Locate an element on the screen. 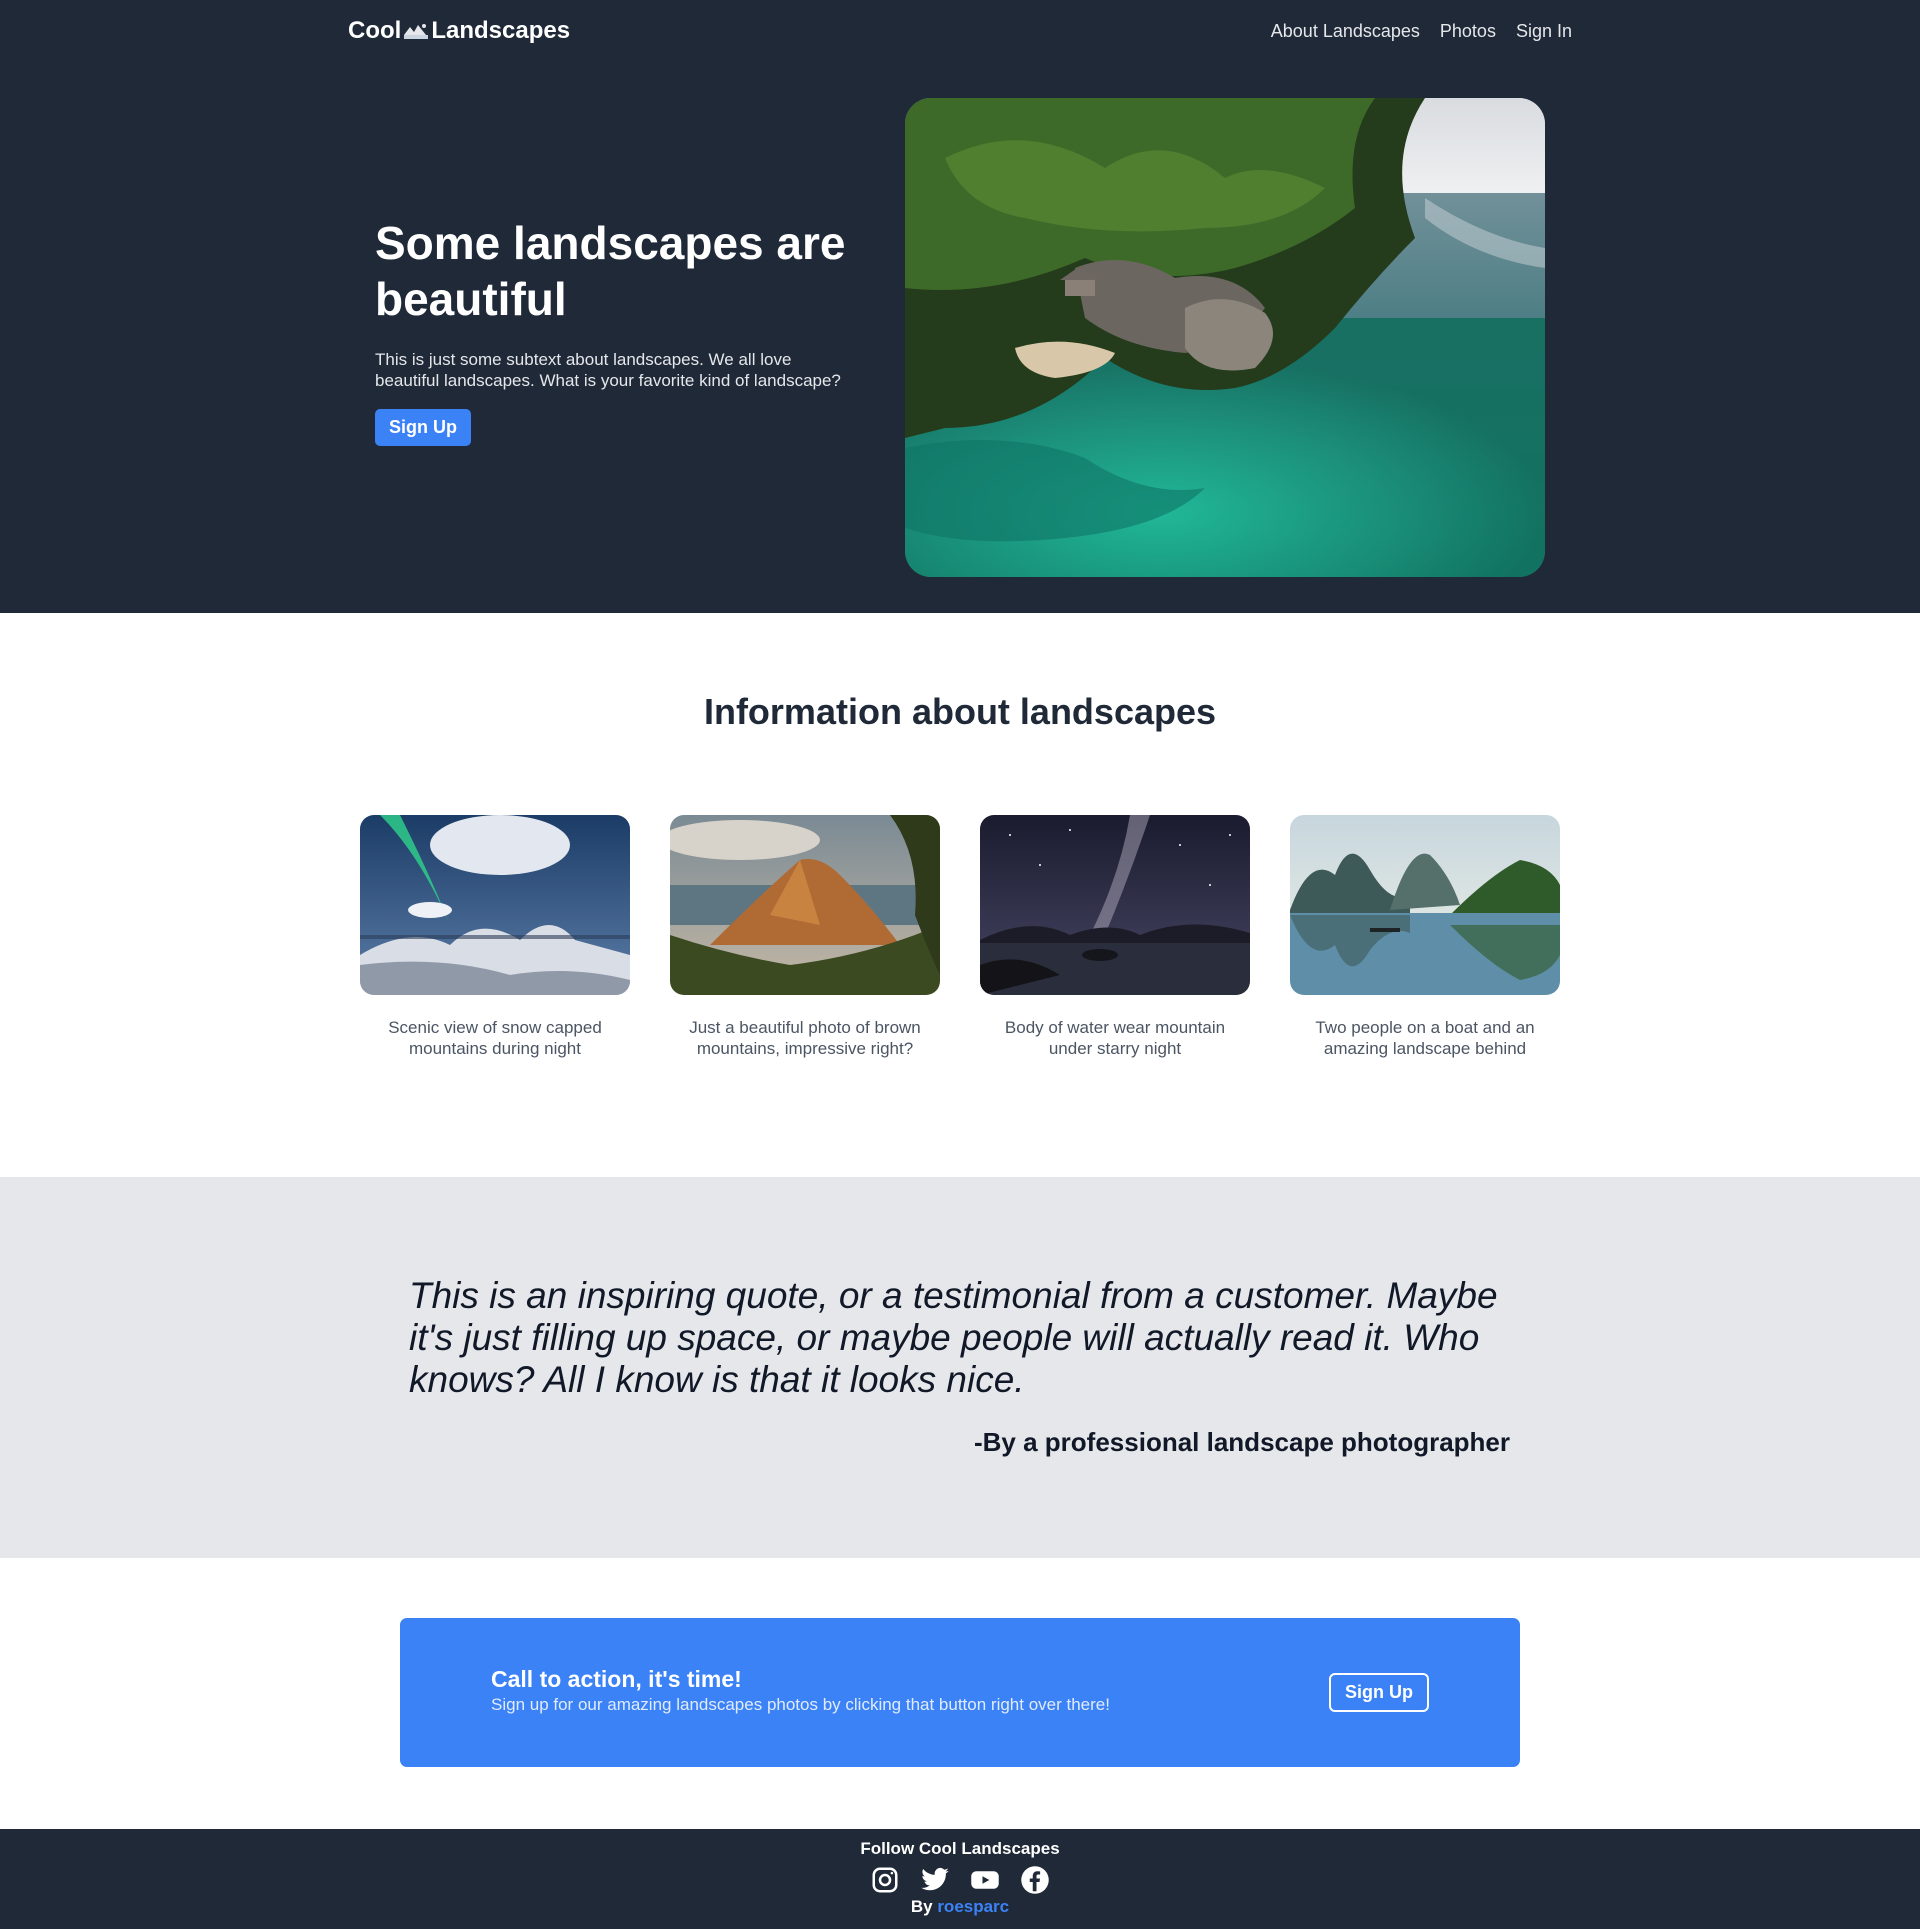 This screenshot has height=1929, width=1920. landscape-logo-icon is located at coordinates (416, 31).